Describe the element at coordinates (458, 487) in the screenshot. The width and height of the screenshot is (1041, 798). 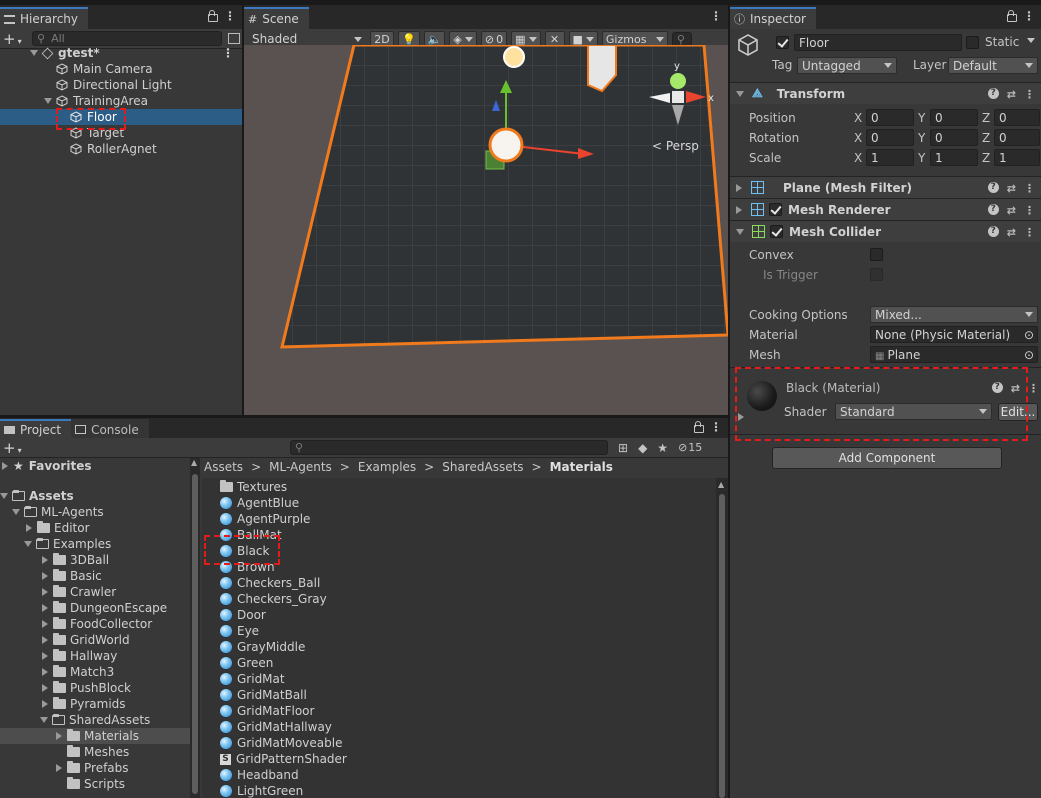
I see `file-list-item: Textures` at that location.